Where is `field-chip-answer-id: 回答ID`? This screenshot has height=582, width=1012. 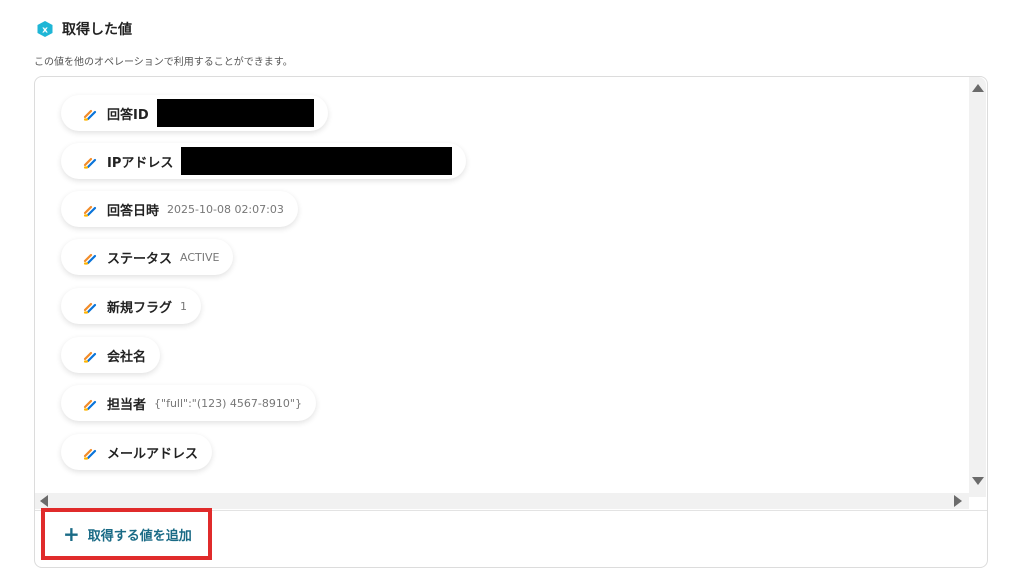 field-chip-answer-id: 回答ID is located at coordinates (194, 113).